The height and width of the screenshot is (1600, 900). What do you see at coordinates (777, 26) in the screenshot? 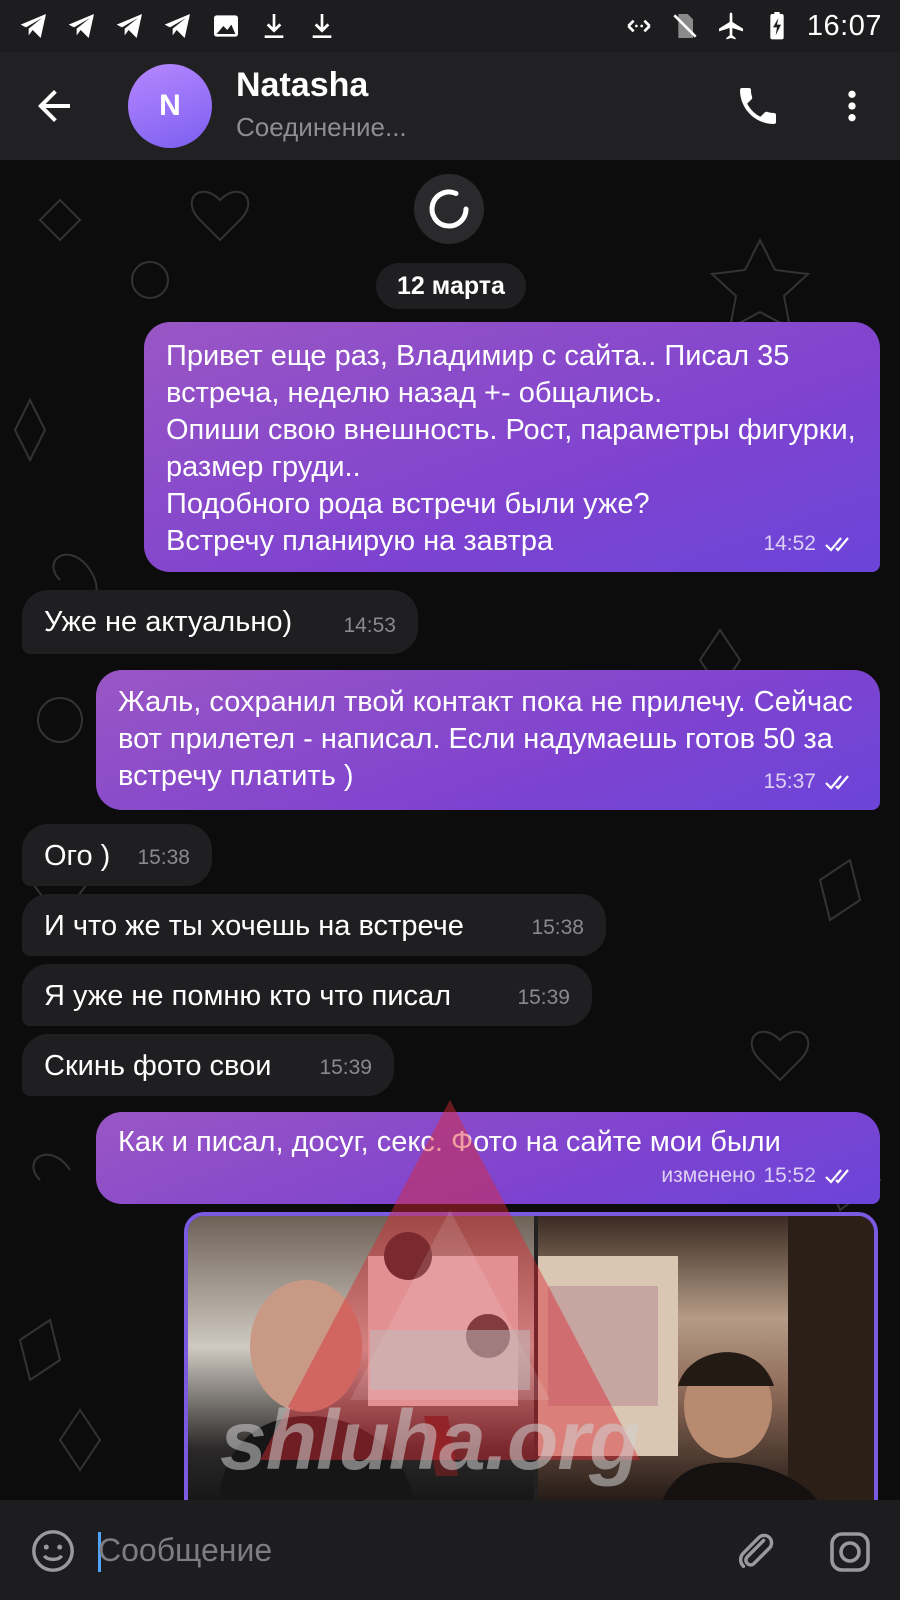
I see `battery-charging-icon` at bounding box center [777, 26].